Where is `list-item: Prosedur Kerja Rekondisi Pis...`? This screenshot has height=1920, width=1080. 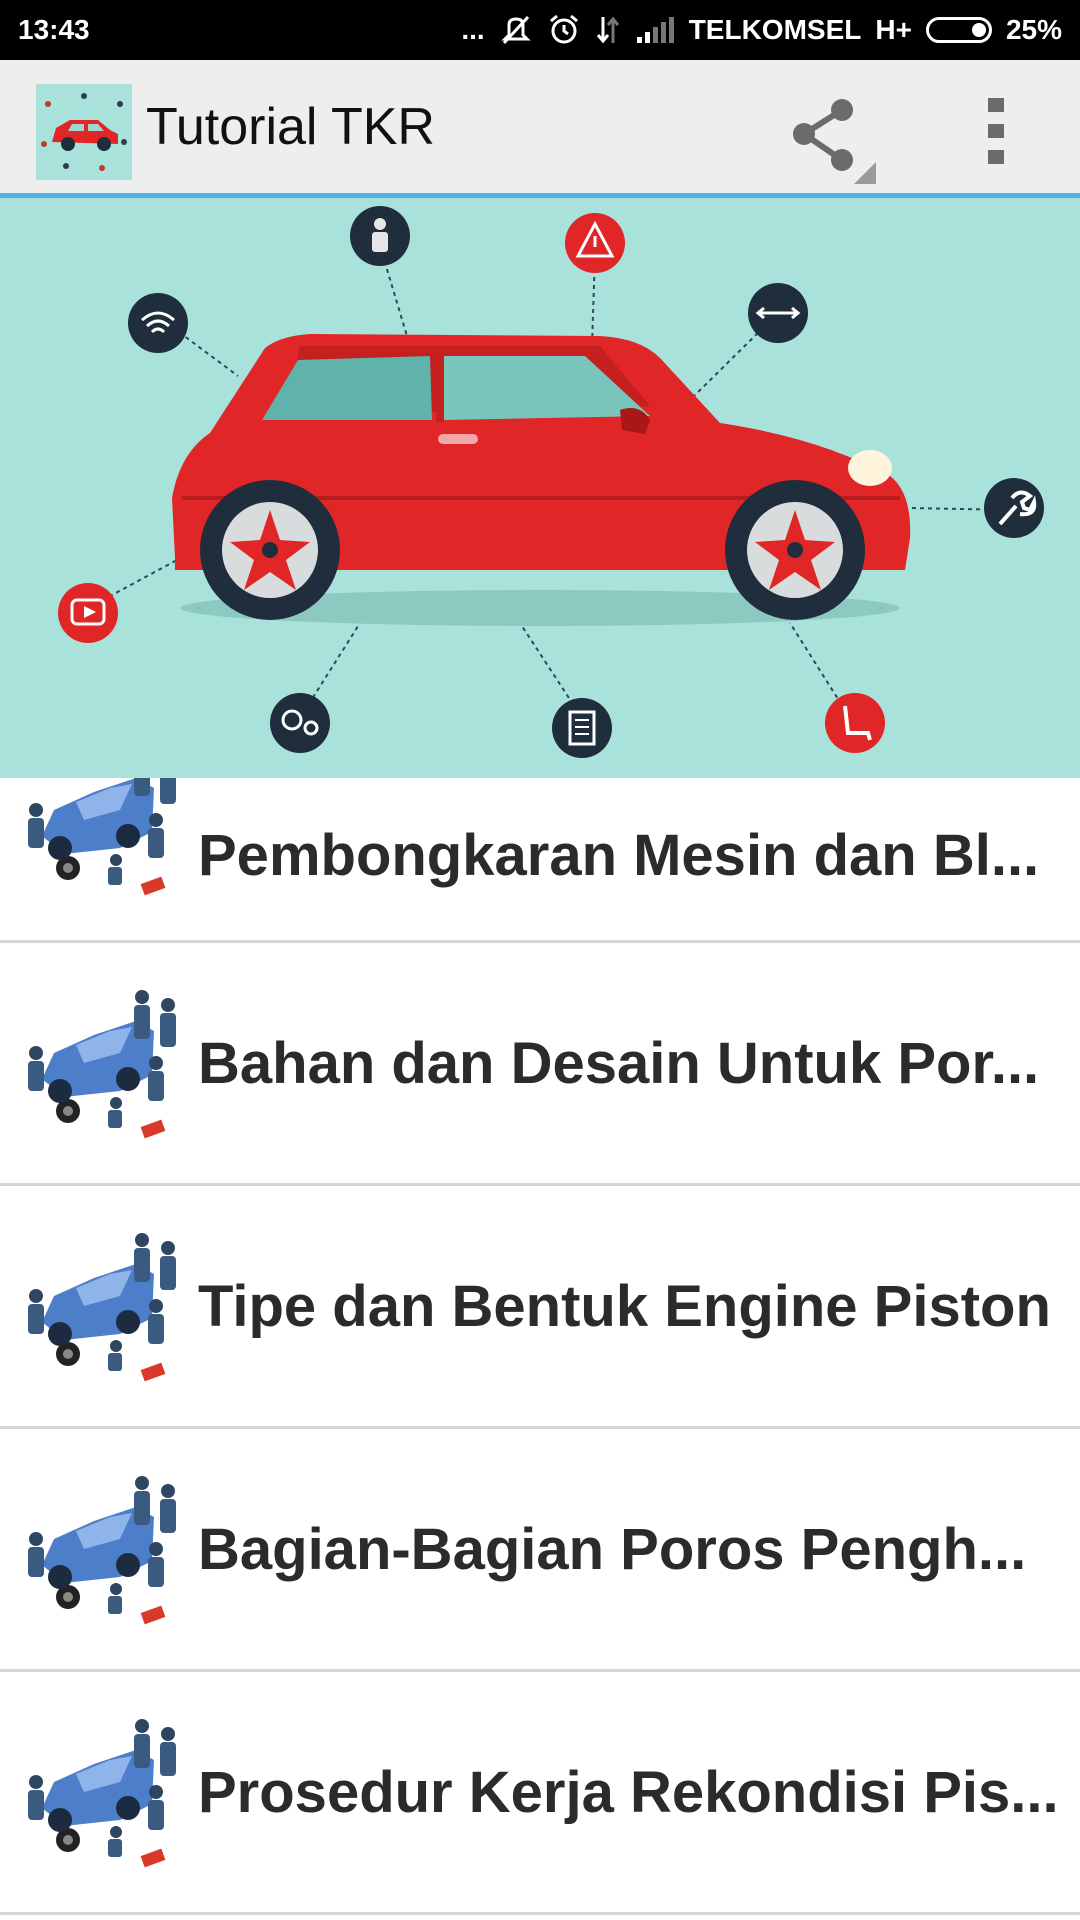 list-item: Prosedur Kerja Rekondisi Pis... is located at coordinates (540, 1793).